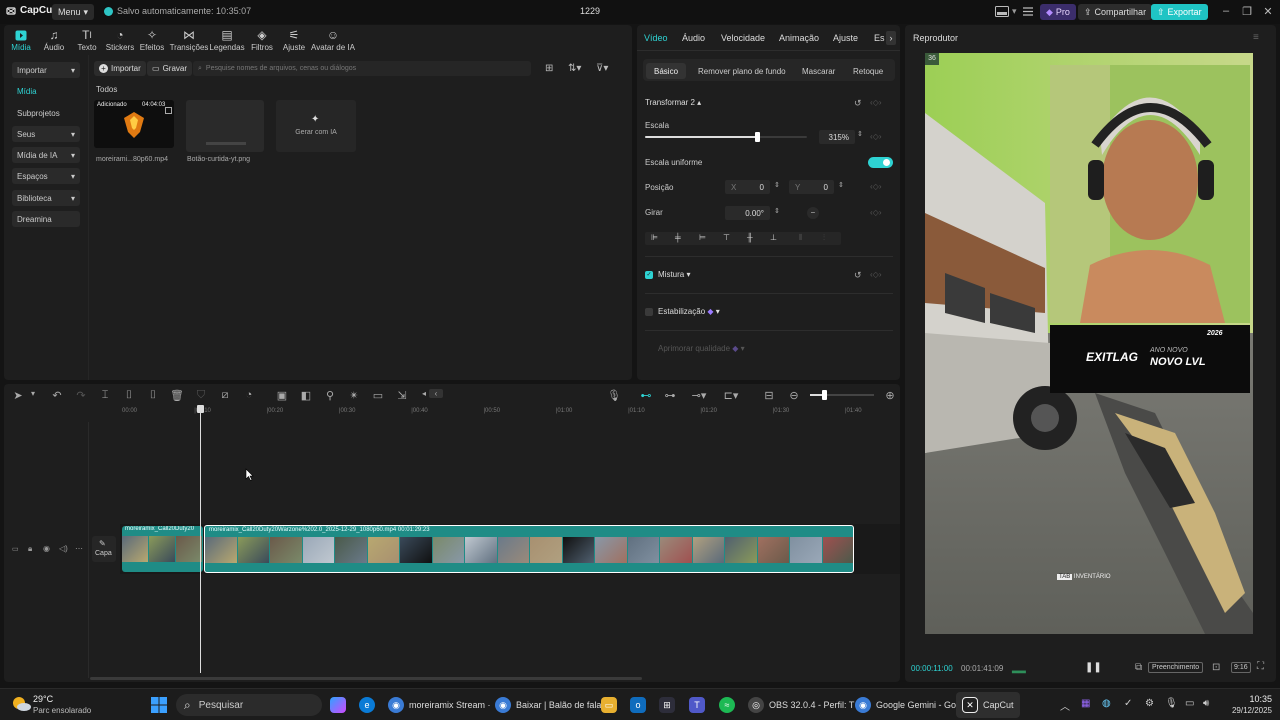 The image size is (1280, 720). What do you see at coordinates (294, 40) in the screenshot?
I see `tool-adjust: ⚟ Ajuste` at bounding box center [294, 40].